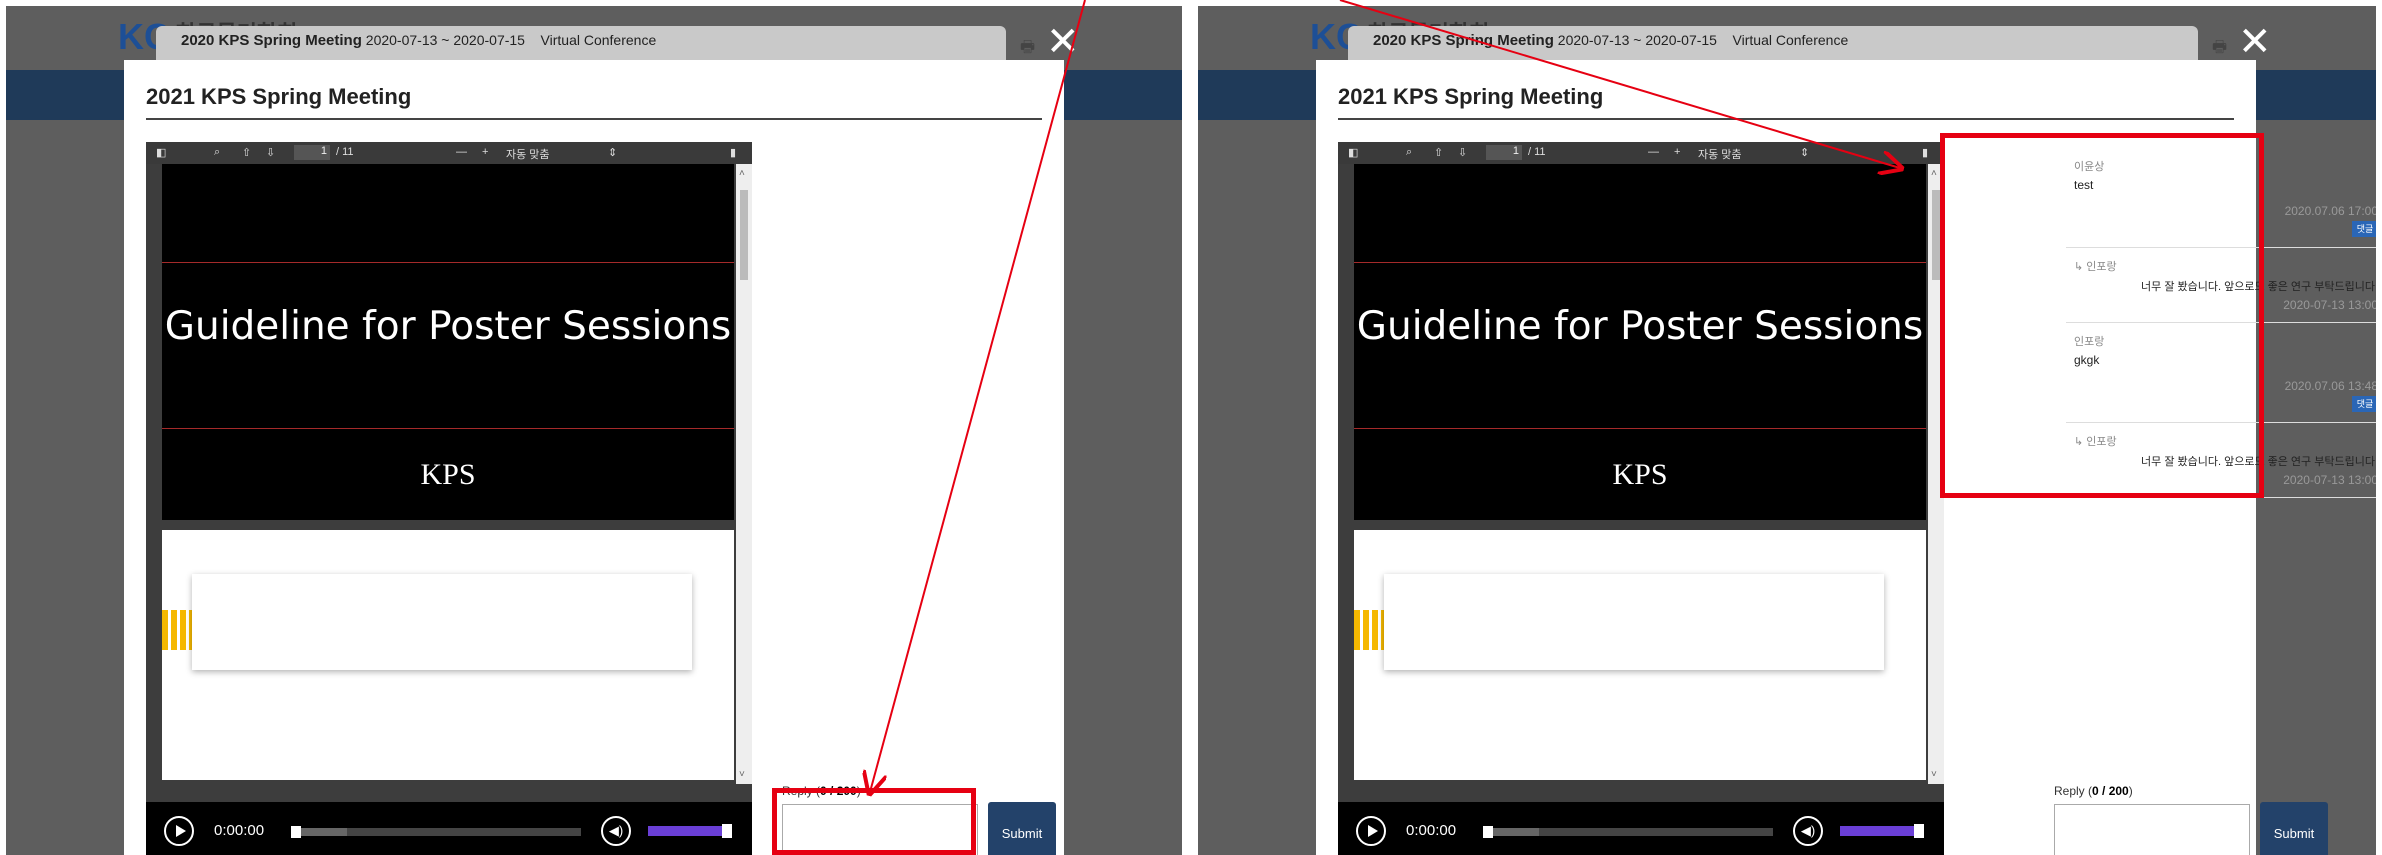 This screenshot has width=2382, height=855. What do you see at coordinates (1619, 84) in the screenshot?
I see `arrow-to-comment-list` at bounding box center [1619, 84].